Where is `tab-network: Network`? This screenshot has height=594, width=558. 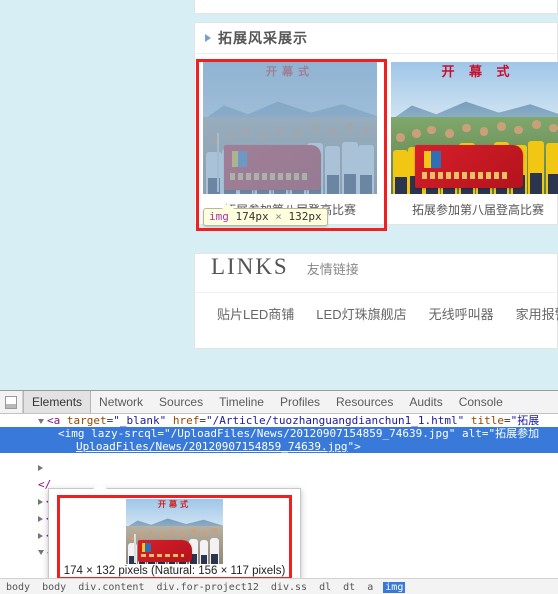 tab-network: Network is located at coordinates (121, 402).